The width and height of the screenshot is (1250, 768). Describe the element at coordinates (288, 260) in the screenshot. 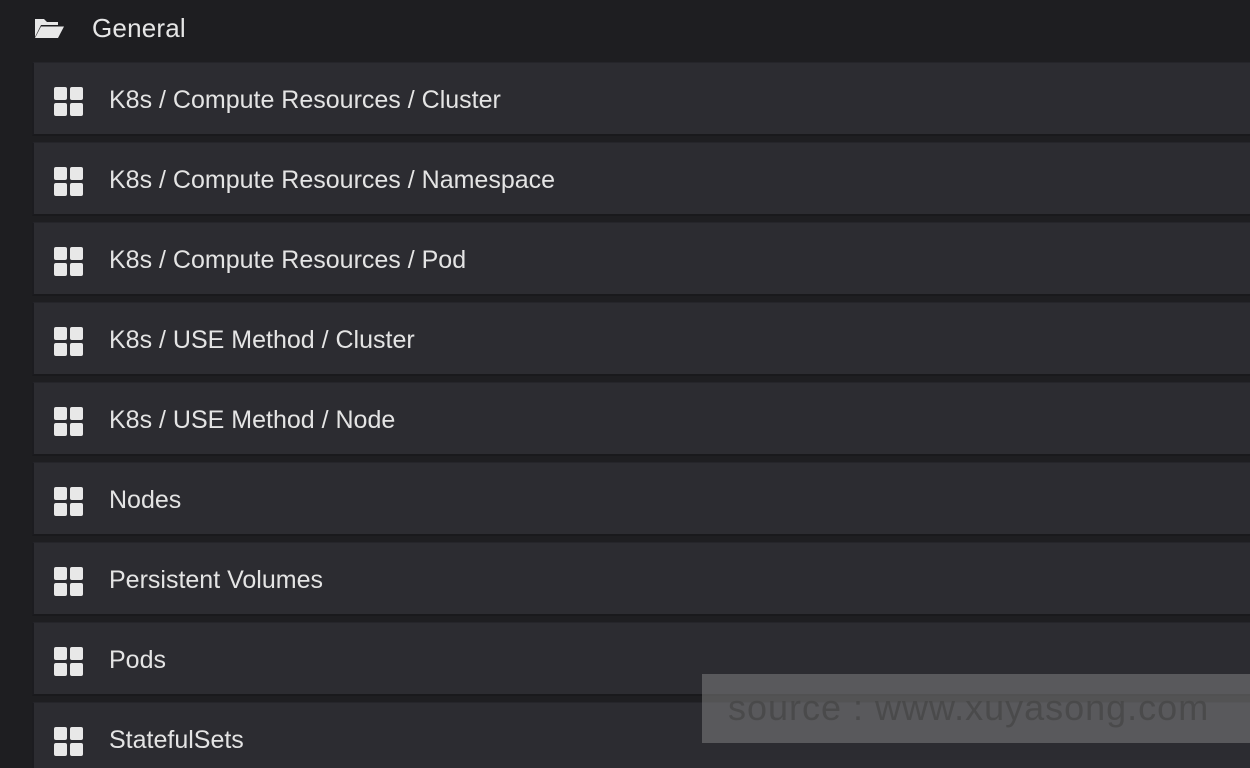

I see `dashboard-title: K8s / Compute Resources / Pod` at that location.